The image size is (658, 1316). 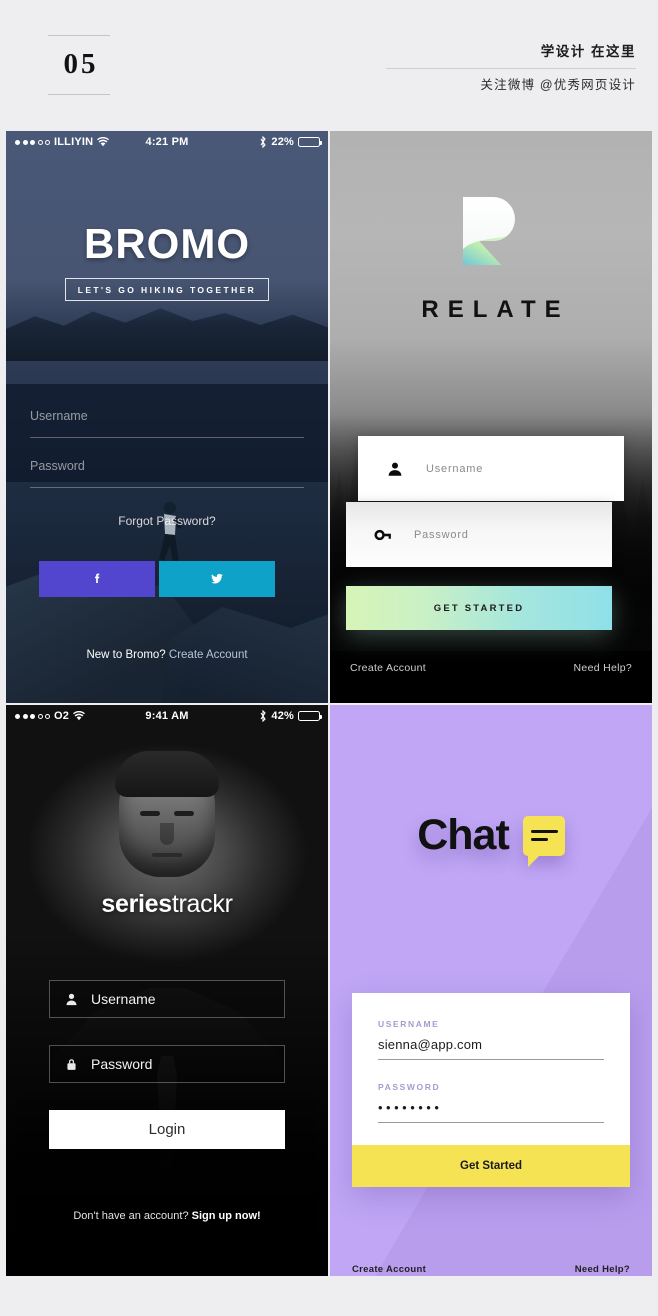 What do you see at coordinates (495, 309) in the screenshot?
I see `app-title: RELATE` at bounding box center [495, 309].